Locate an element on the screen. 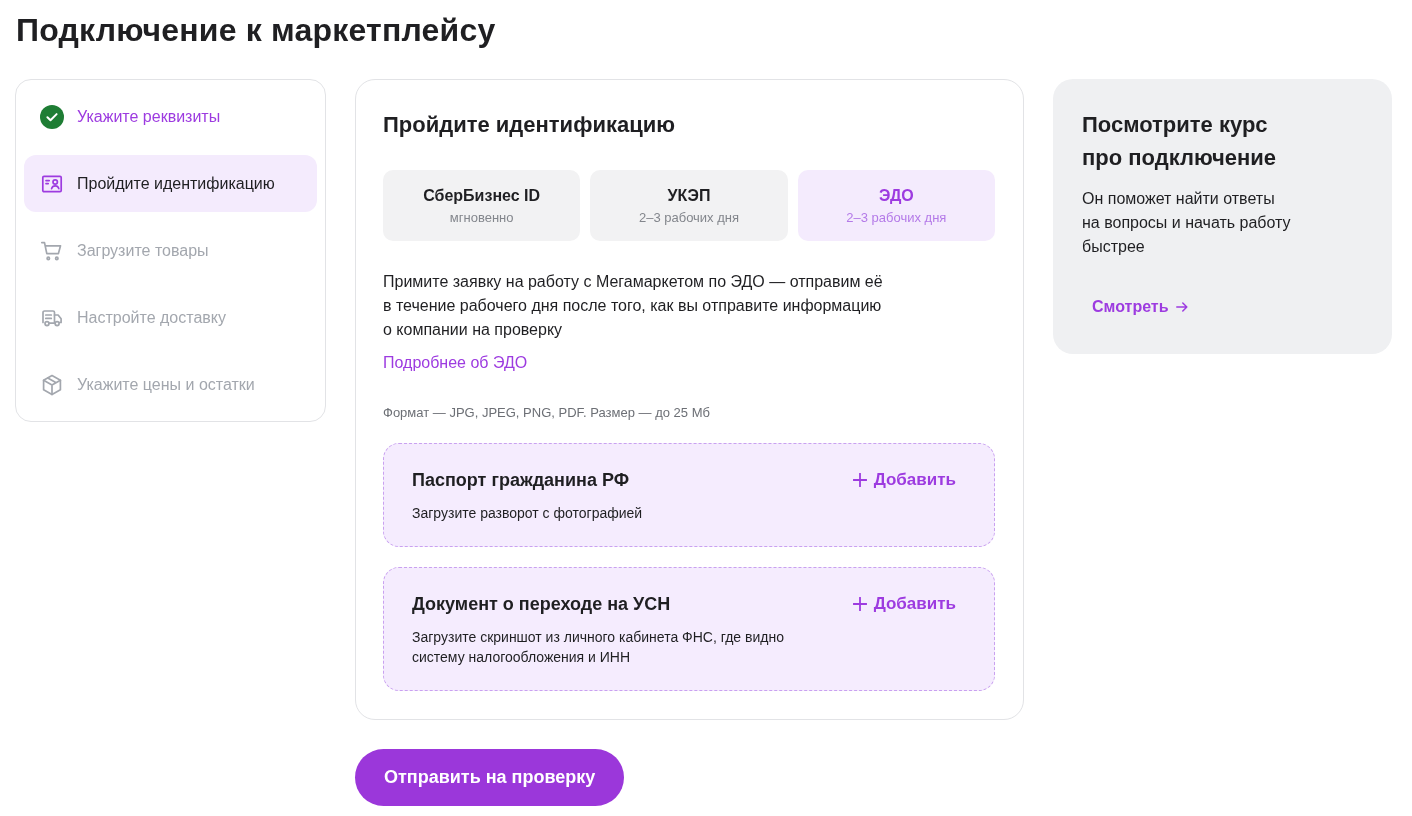 Image resolution: width=1412 pixels, height=816 pixels. step-item: Пройдите идентификацию is located at coordinates (170, 183).